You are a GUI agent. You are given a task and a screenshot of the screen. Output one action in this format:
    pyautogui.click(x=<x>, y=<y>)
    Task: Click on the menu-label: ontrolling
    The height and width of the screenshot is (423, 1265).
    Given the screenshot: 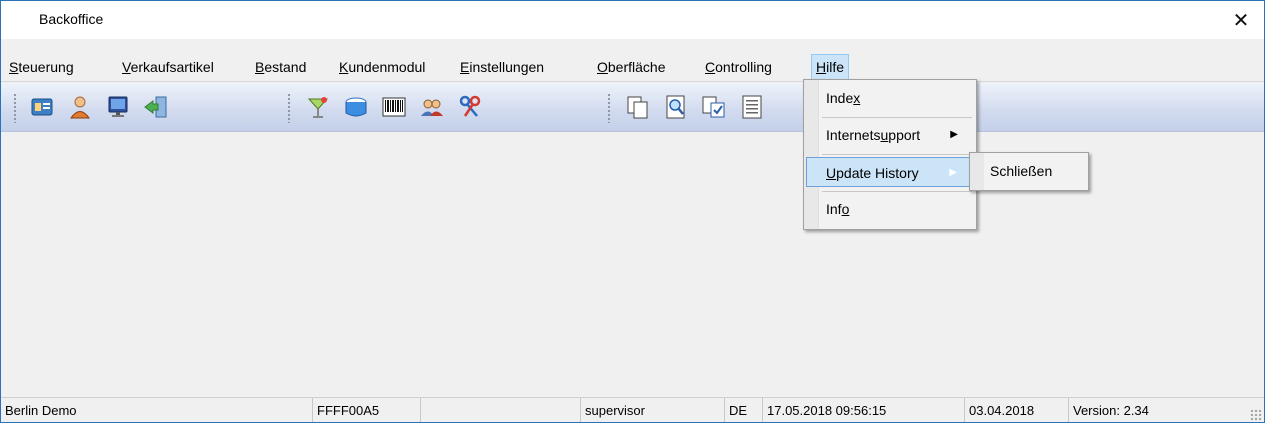 What is the action you would take?
    pyautogui.click(x=743, y=67)
    